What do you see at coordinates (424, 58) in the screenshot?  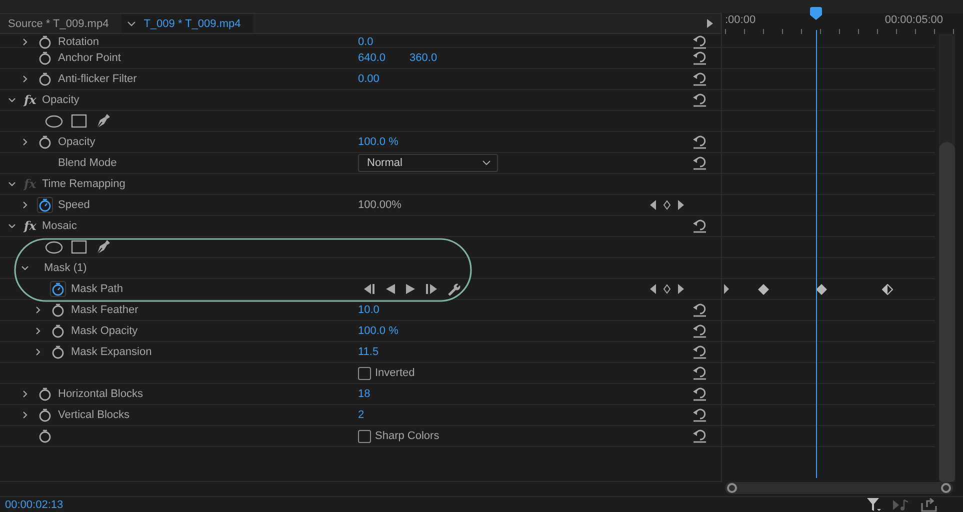 I see `property-value: 360.0` at bounding box center [424, 58].